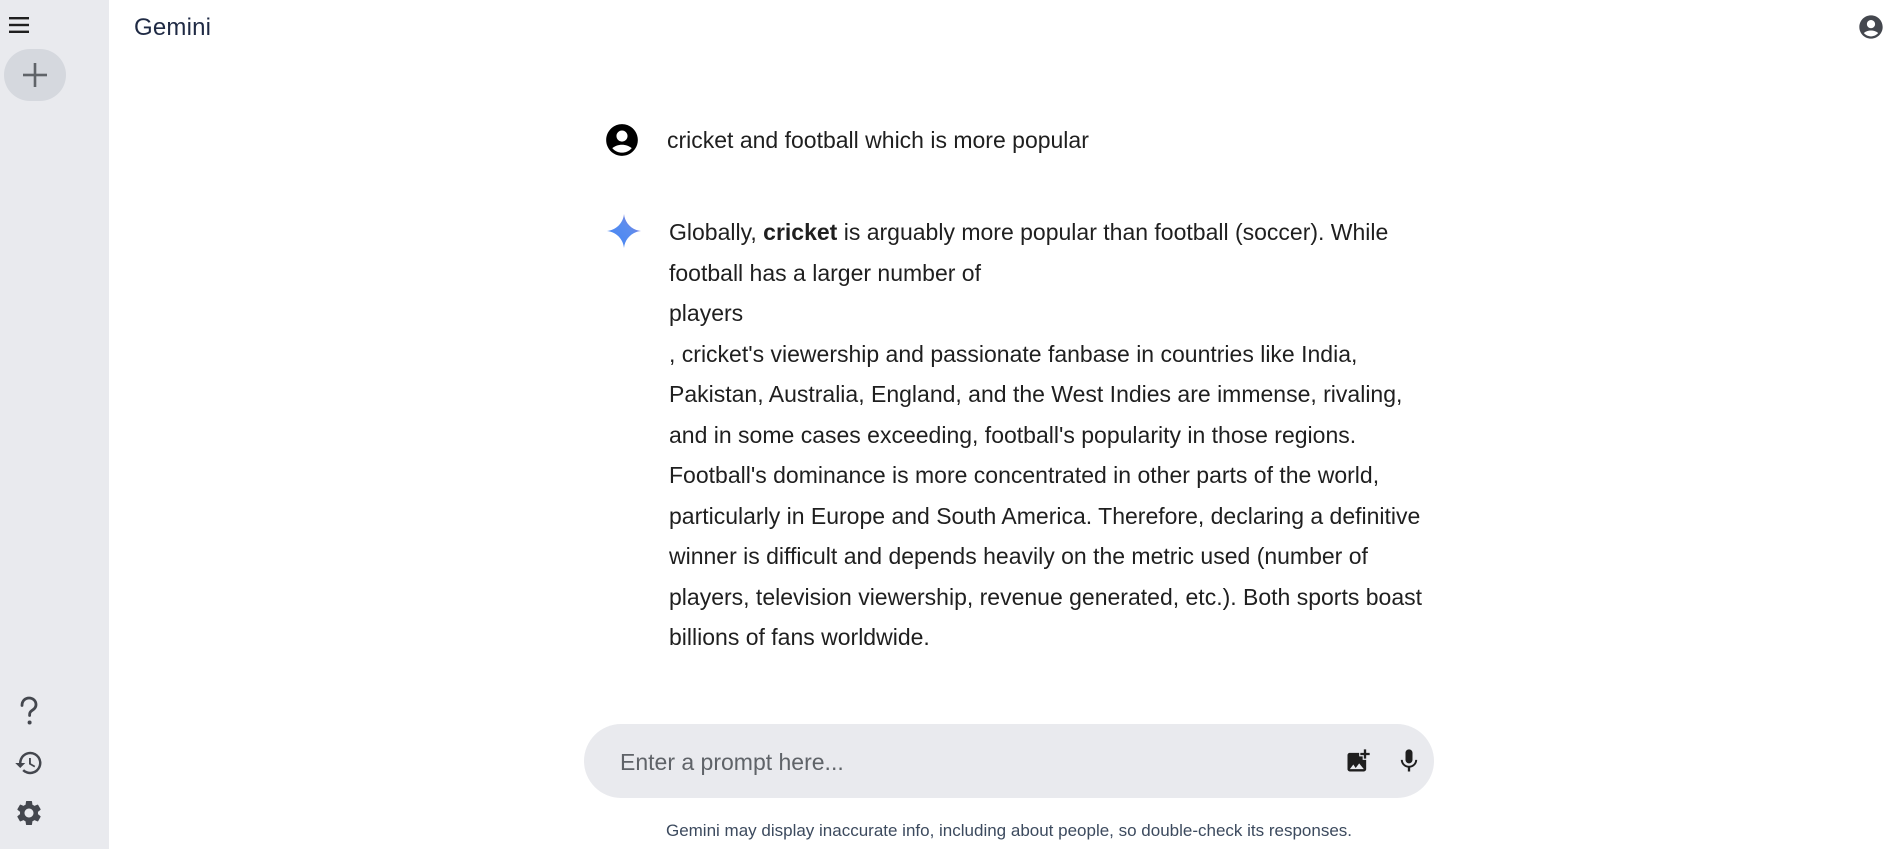 The height and width of the screenshot is (849, 1899). I want to click on prompt-box, so click(1009, 762).